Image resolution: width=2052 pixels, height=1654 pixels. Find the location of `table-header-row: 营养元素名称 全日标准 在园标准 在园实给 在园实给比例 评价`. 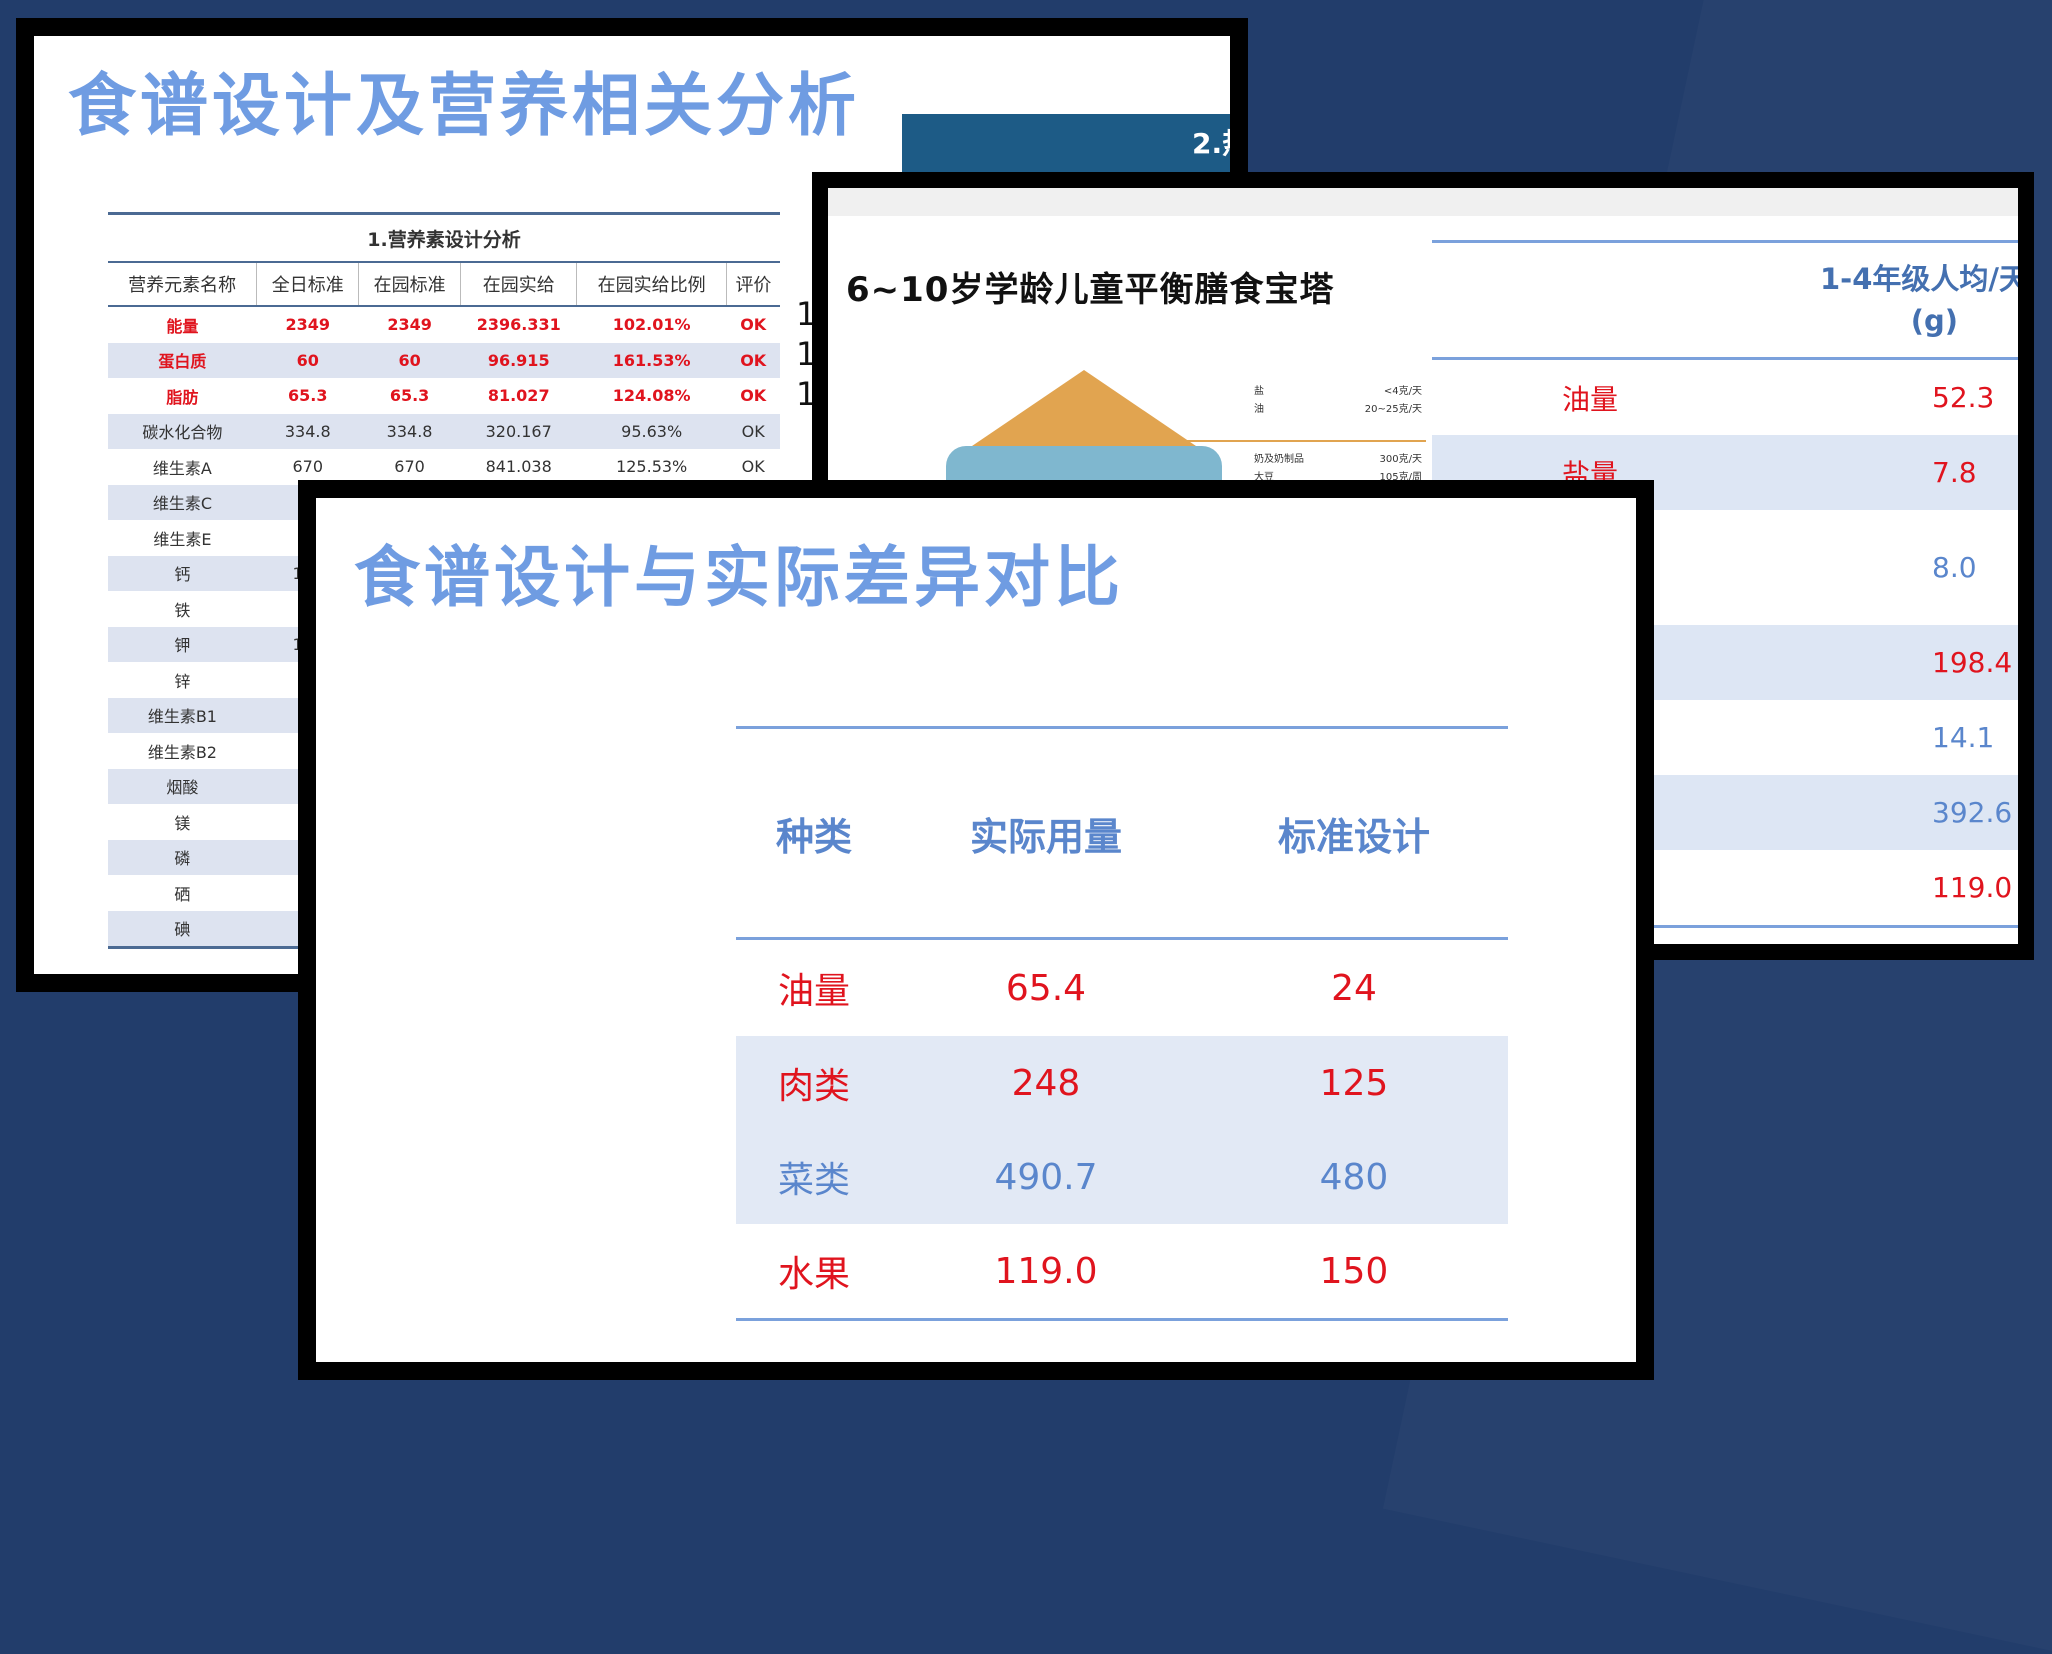

table-header-row: 营养元素名称 全日标准 在园标准 在园实给 在园实给比例 评价 is located at coordinates (444, 284).